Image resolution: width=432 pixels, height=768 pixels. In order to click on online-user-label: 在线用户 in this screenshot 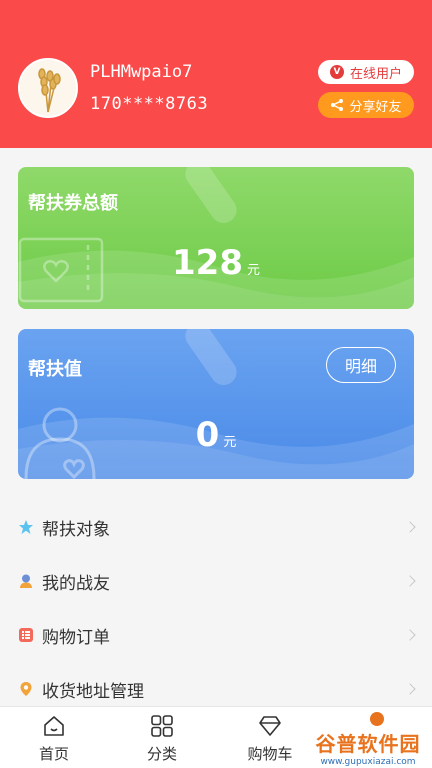, I will do `click(375, 74)`.